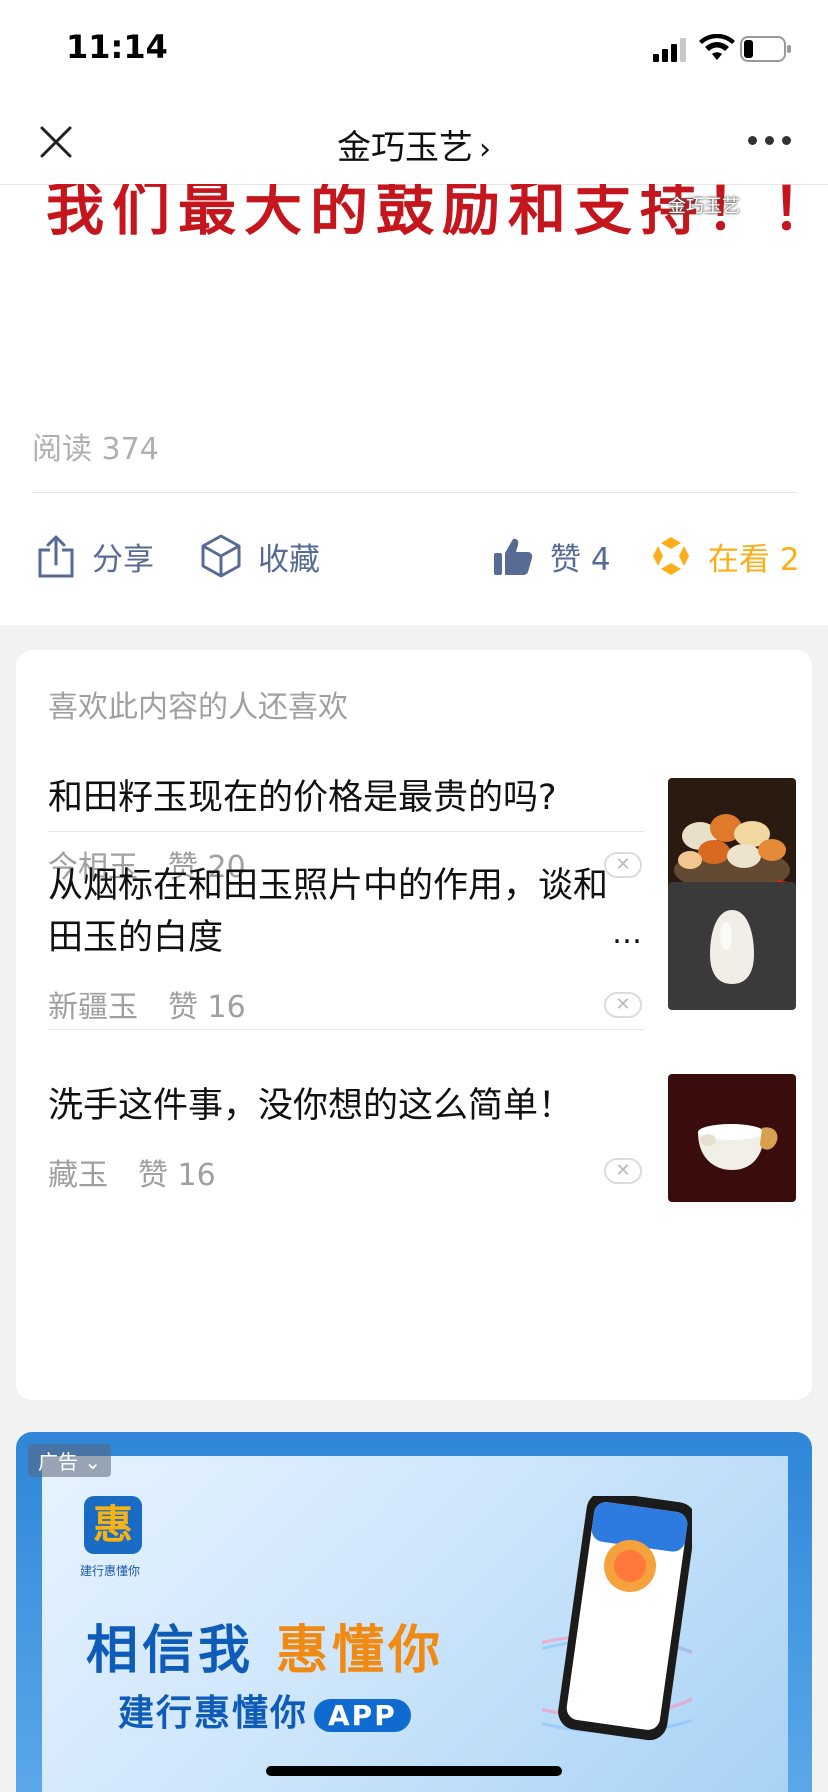 This screenshot has width=828, height=1792. I want to click on wifi-icon, so click(717, 47).